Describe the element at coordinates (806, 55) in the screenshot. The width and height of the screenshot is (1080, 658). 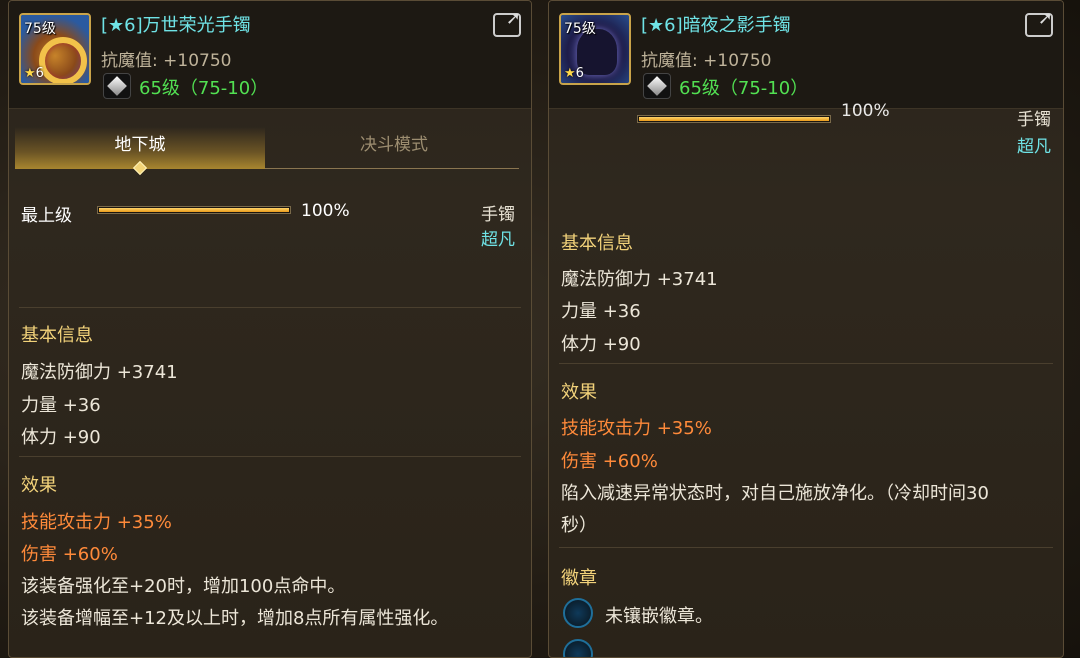
I see `tooltip-header: 75级 ★6 [★6]暗夜之影手镯 抗魔值: +10750 65级（75-10）` at that location.